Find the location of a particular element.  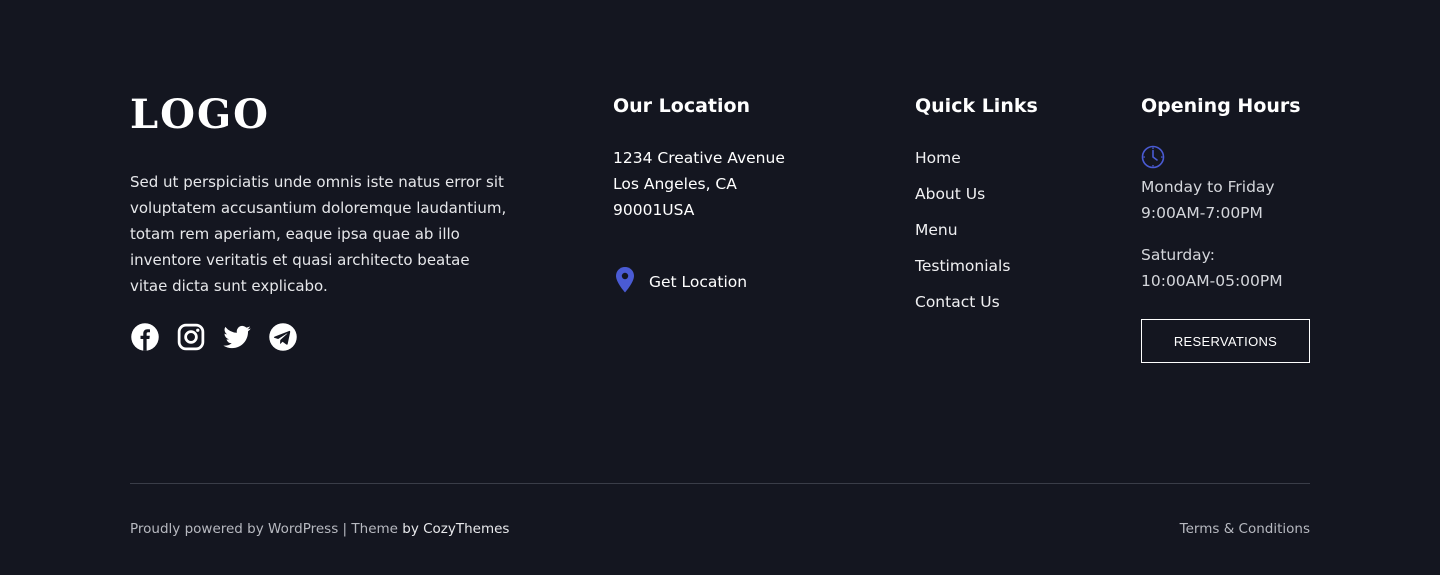

address-line: Los Angeles, CA is located at coordinates (675, 184).